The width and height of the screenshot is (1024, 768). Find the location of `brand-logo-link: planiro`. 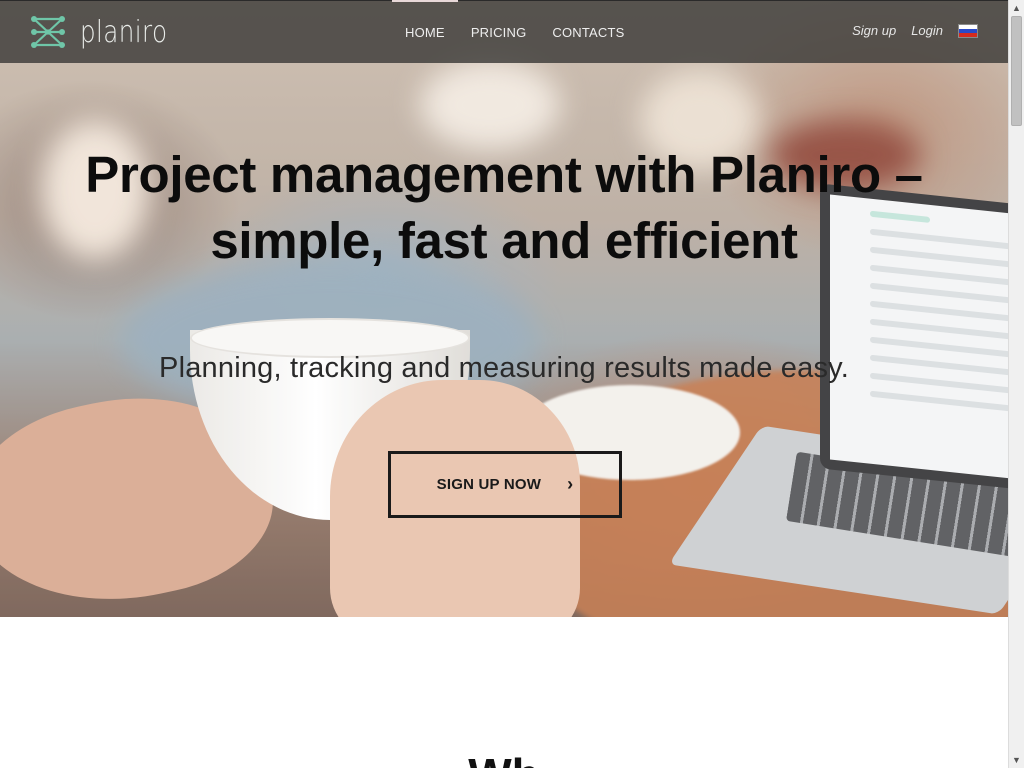

brand-logo-link: planiro is located at coordinates (108, 32).